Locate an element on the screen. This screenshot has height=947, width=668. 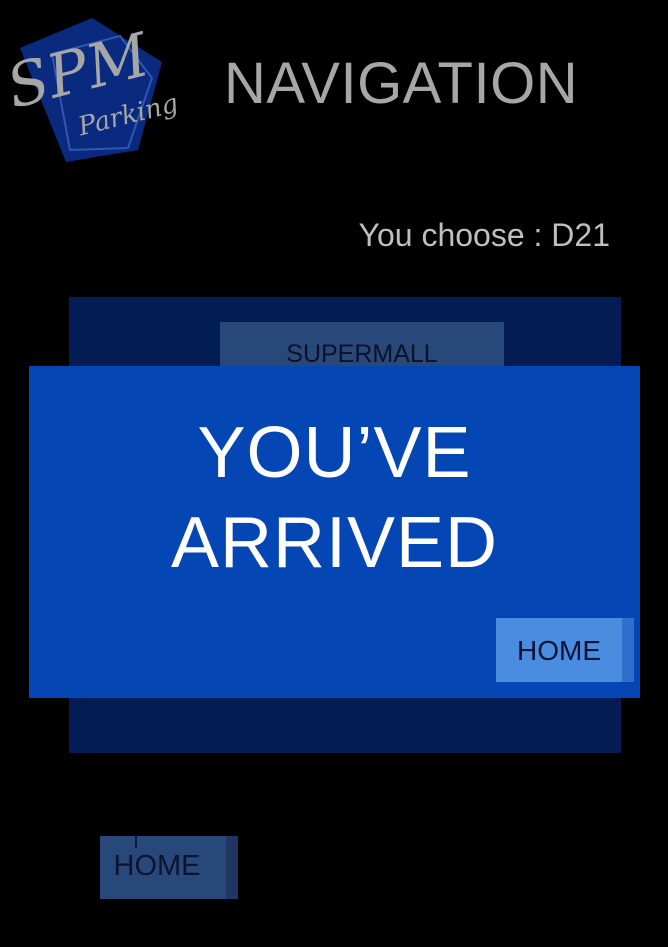
home-button: HOME is located at coordinates (169, 867).